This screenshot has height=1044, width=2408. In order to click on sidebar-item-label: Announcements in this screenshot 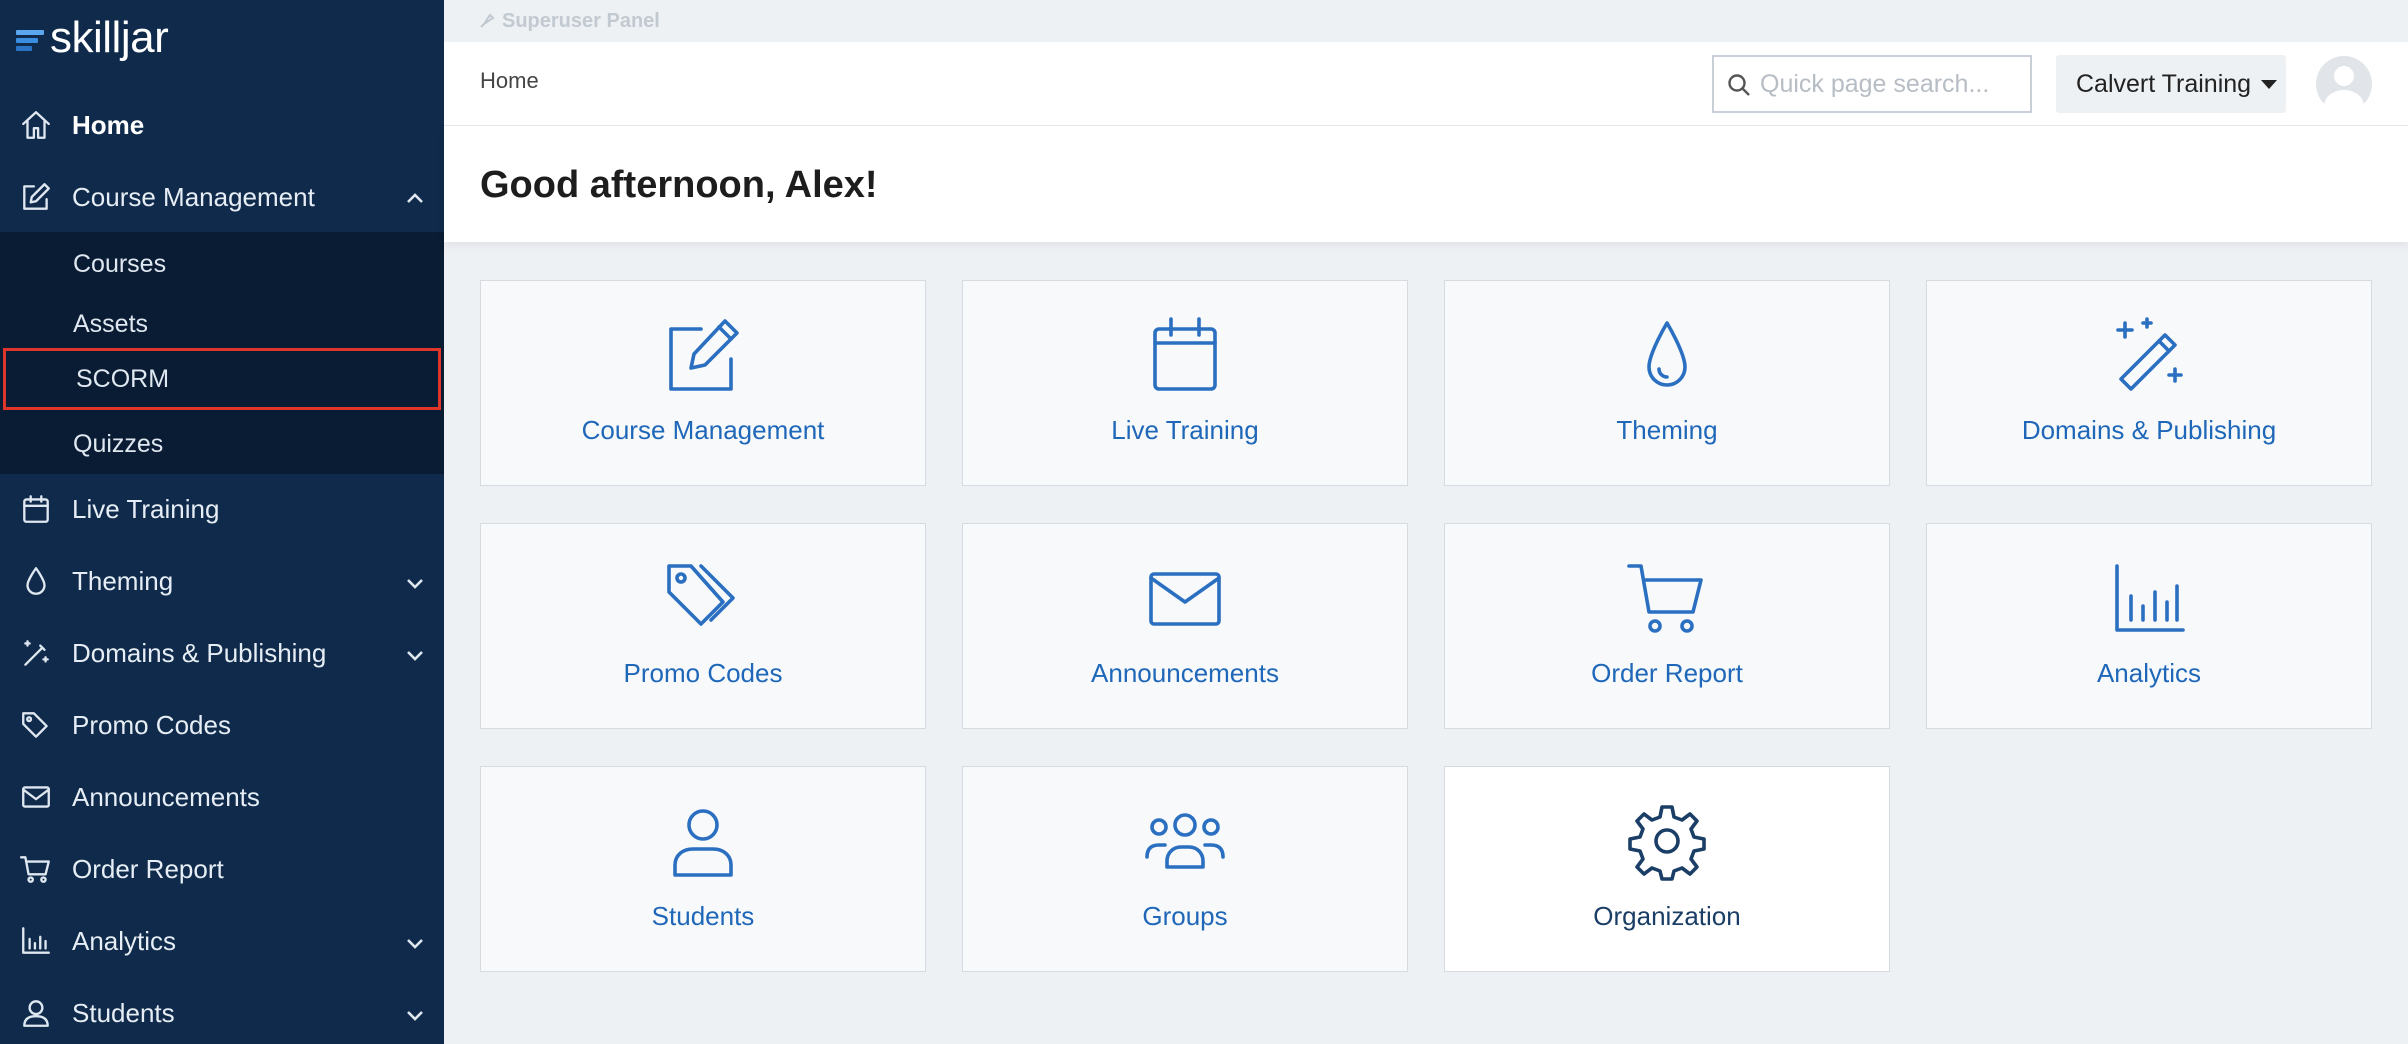, I will do `click(166, 796)`.